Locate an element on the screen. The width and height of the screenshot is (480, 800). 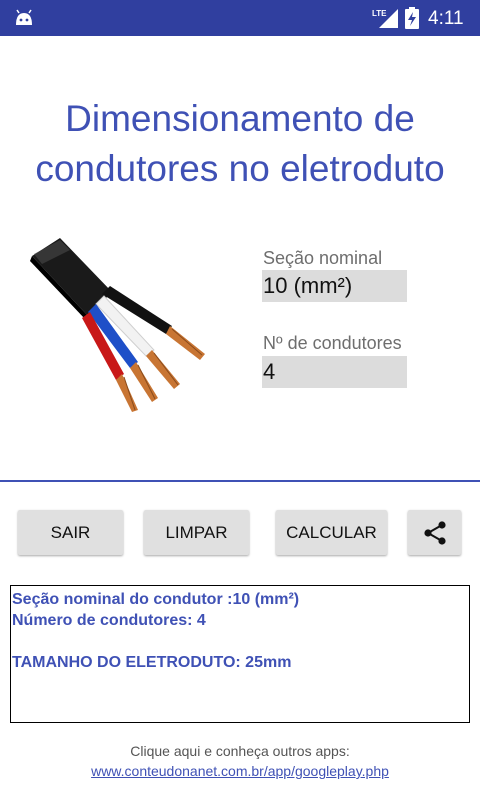
result-spacer is located at coordinates (240, 641).